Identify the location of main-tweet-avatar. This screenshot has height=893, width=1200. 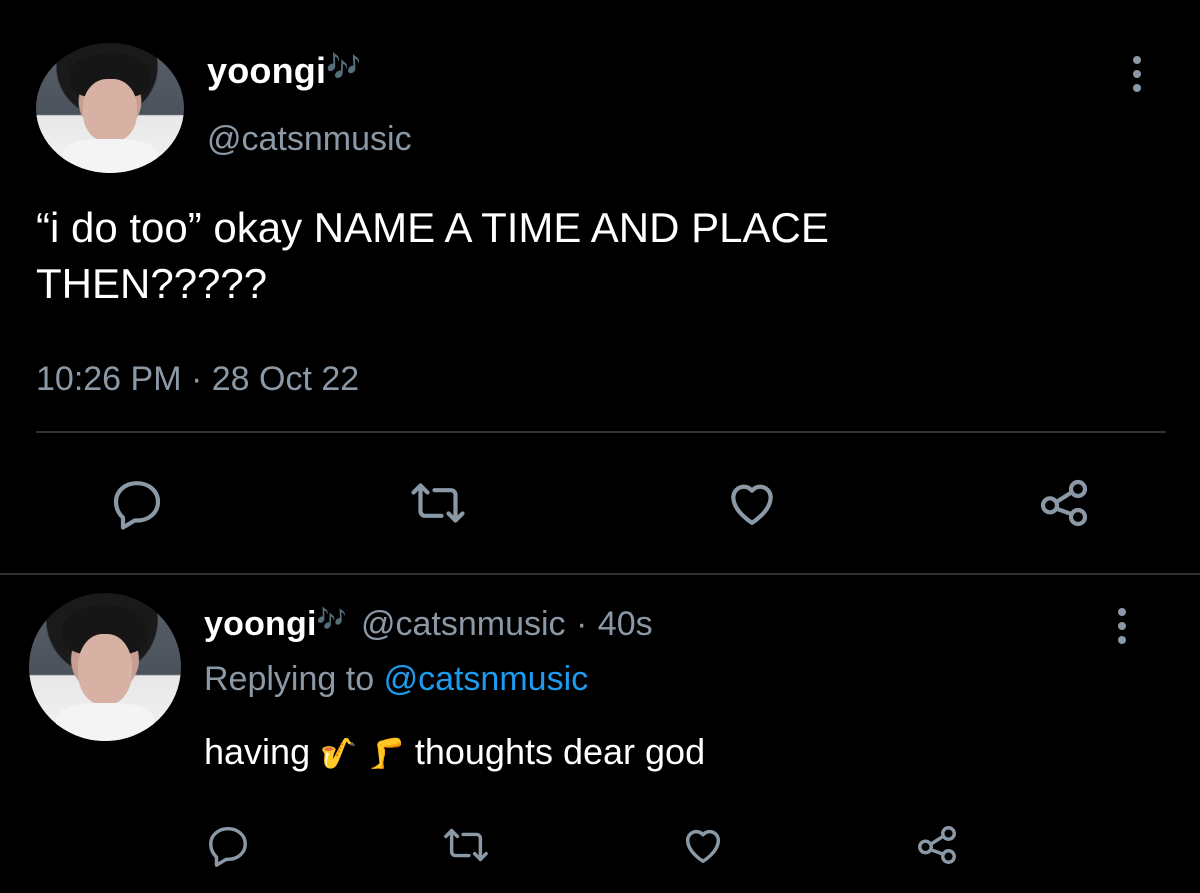
(110, 108).